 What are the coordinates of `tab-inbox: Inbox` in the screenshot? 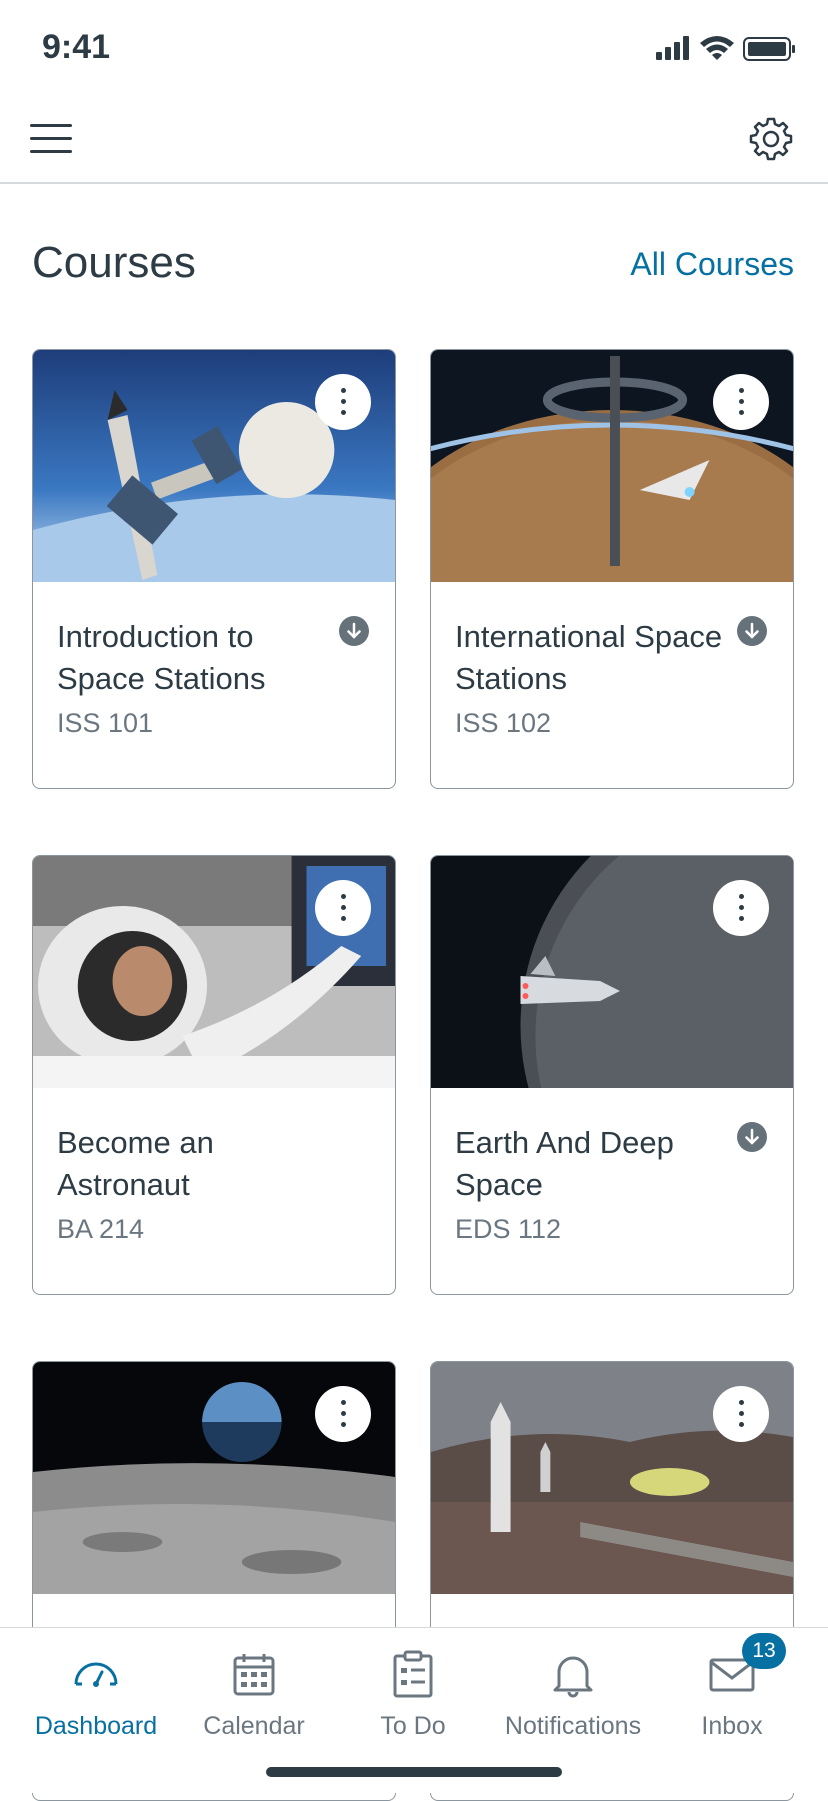 It's located at (732, 1692).